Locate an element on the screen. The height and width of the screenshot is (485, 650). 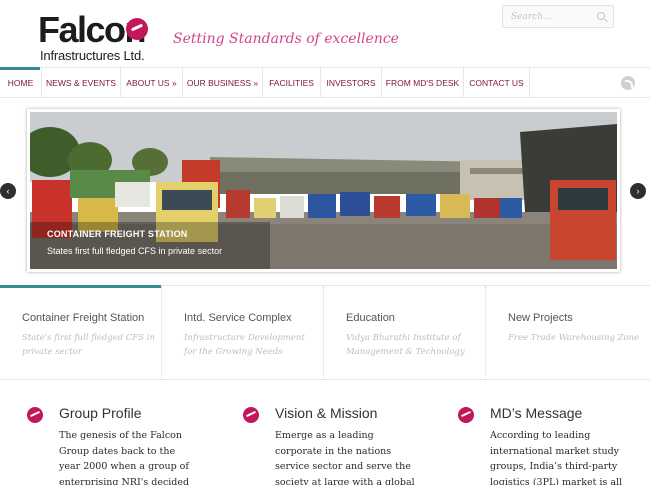
nav-item-facilities: Facilities is located at coordinates (292, 82).